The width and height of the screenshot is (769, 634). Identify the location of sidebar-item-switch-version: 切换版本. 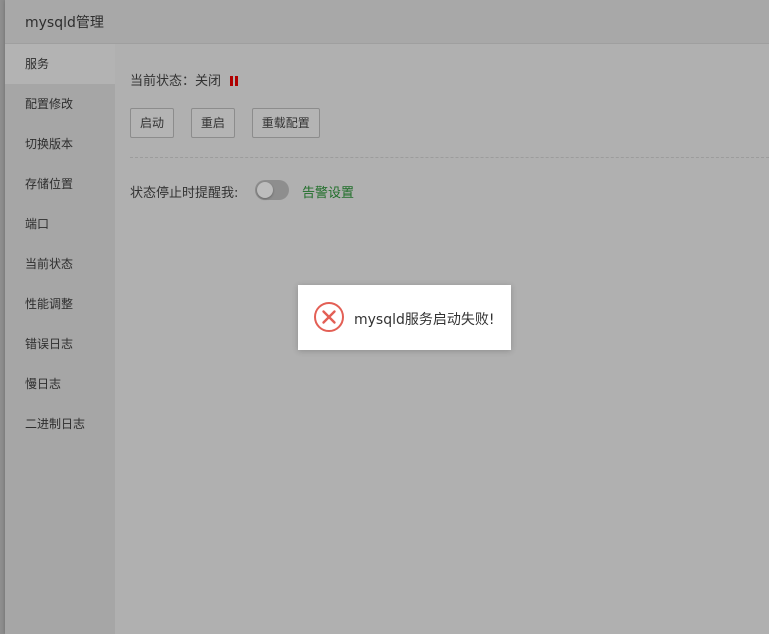
(60, 144).